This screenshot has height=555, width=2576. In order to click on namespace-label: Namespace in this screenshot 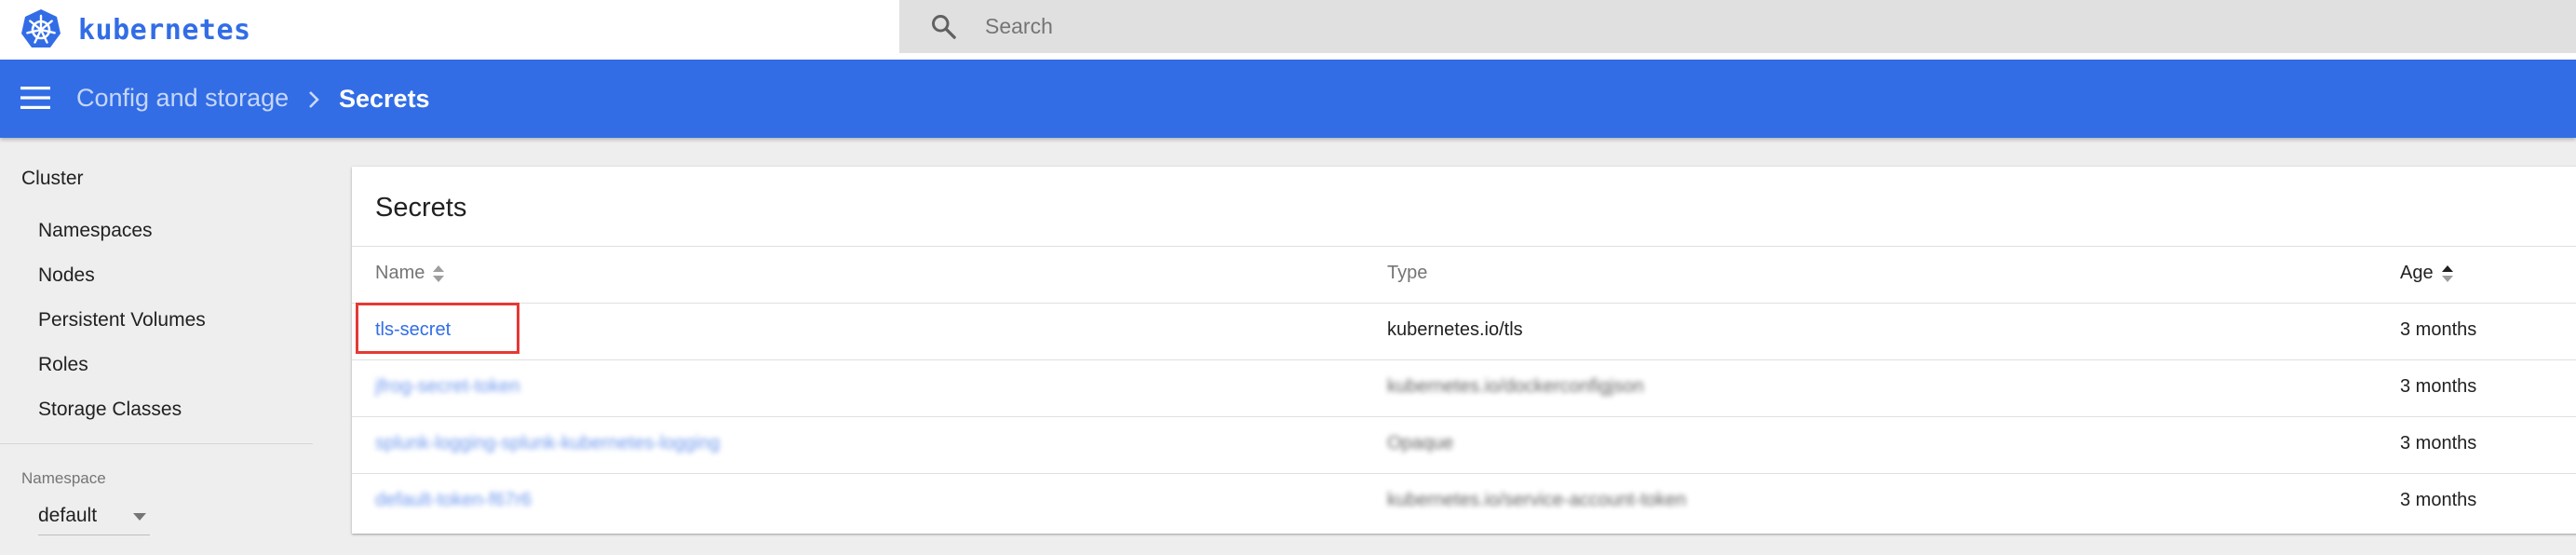, I will do `click(63, 478)`.